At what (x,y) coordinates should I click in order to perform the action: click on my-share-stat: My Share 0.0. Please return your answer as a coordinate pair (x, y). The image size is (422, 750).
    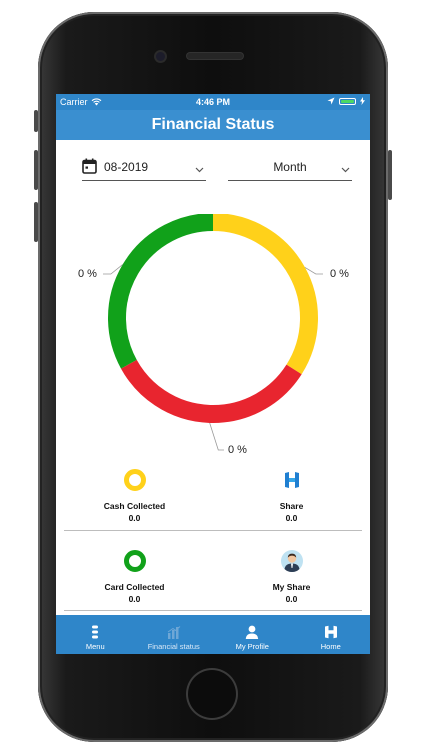
    Looking at the image, I should click on (291, 576).